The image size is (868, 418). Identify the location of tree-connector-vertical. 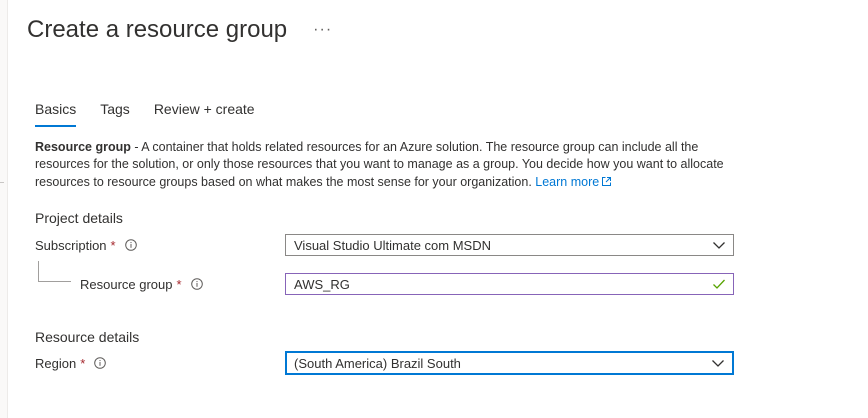
(38, 271).